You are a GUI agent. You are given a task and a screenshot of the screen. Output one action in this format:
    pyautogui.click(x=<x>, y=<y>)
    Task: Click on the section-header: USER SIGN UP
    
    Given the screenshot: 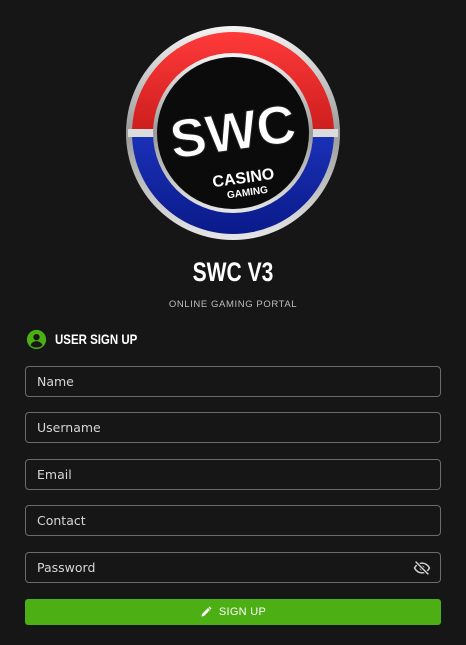 What is the action you would take?
    pyautogui.click(x=90, y=339)
    